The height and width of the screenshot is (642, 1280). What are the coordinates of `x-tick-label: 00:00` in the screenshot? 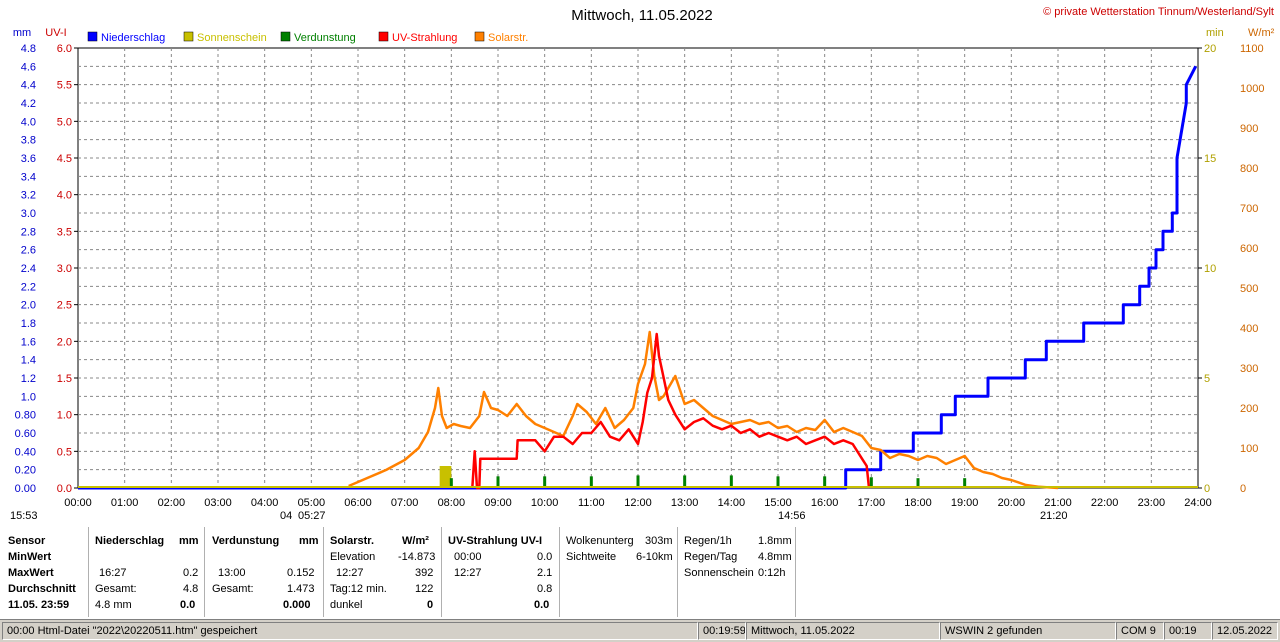 It's located at (78, 503).